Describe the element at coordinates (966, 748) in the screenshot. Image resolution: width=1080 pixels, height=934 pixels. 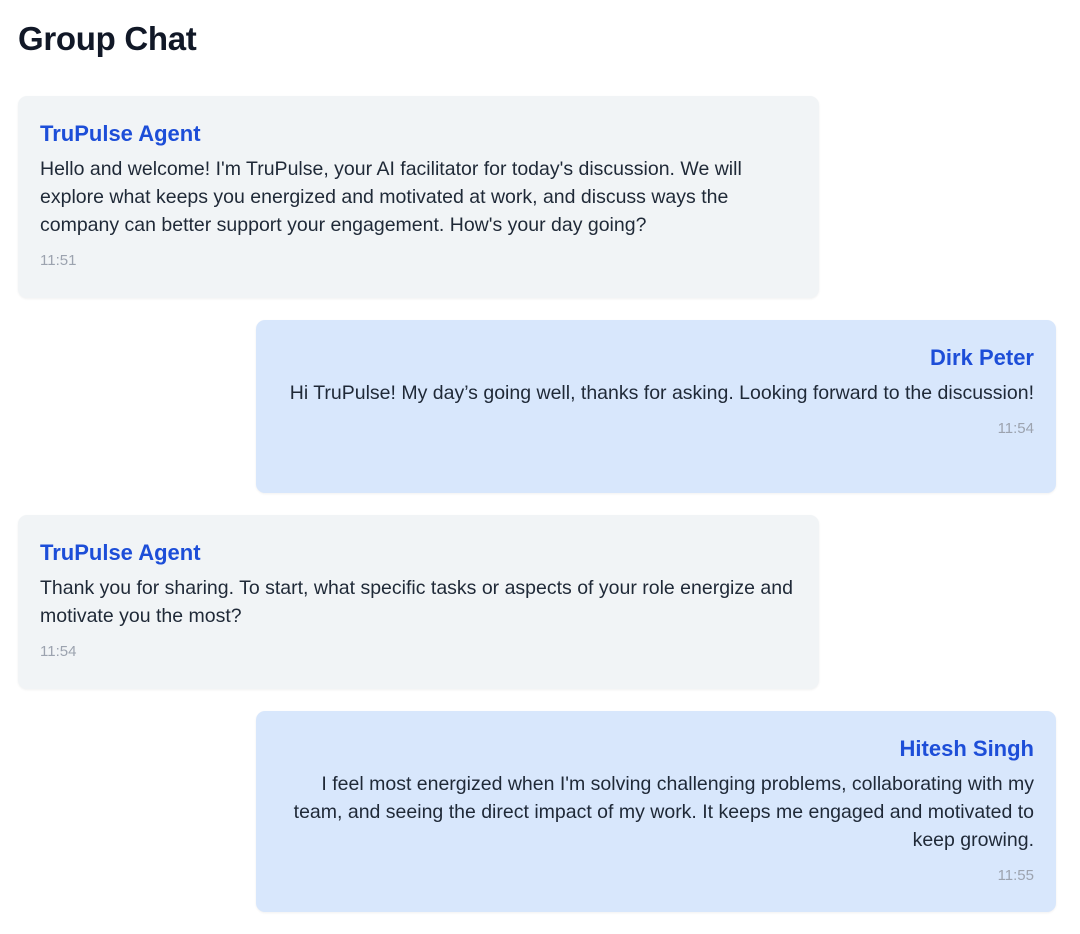
I see `message-sender: Hitesh Singh` at that location.